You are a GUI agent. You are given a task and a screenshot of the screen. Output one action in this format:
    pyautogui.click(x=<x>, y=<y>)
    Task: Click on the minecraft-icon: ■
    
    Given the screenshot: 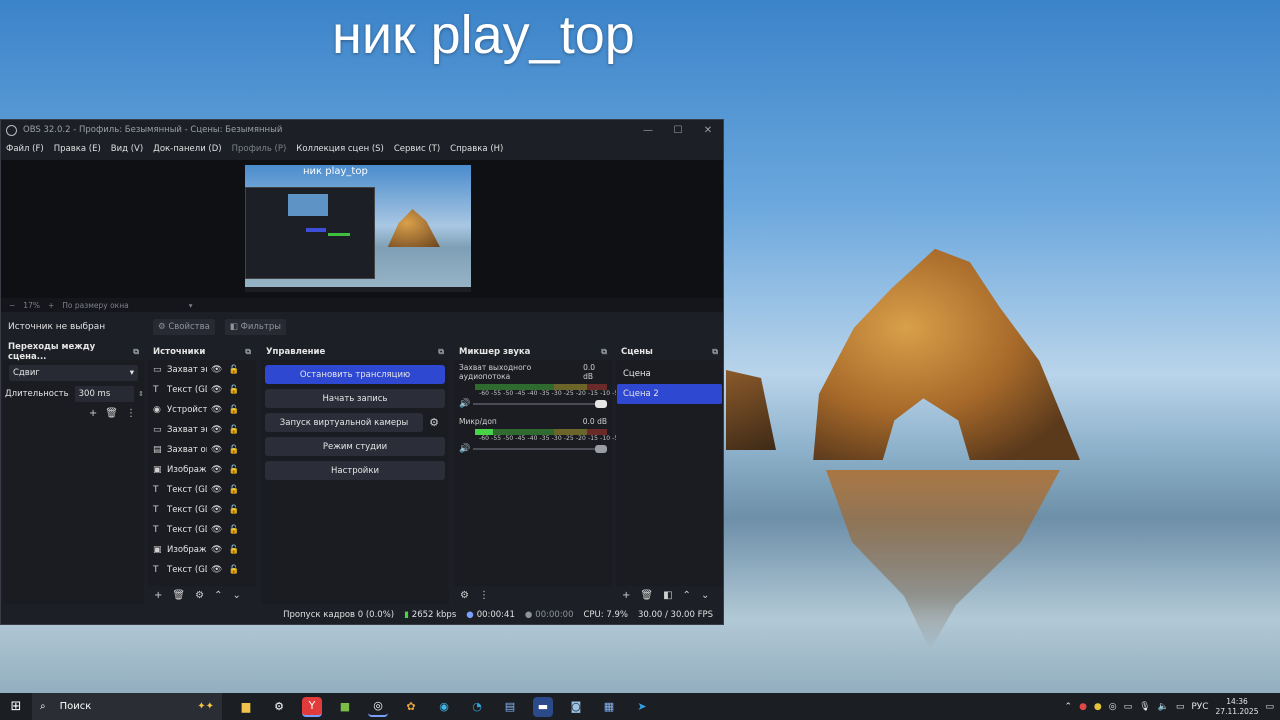 What is the action you would take?
    pyautogui.click(x=345, y=707)
    